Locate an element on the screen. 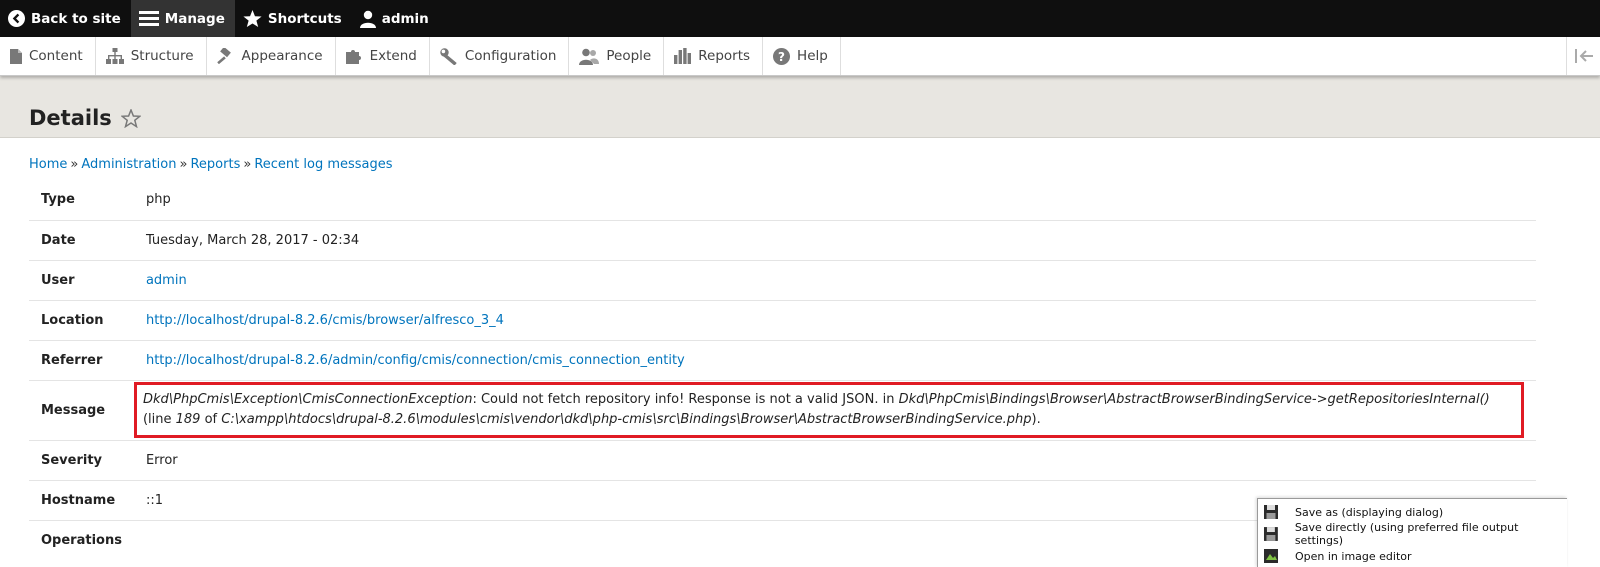 This screenshot has width=1600, height=567. tray-item-appearance: Appearance is located at coordinates (271, 56).